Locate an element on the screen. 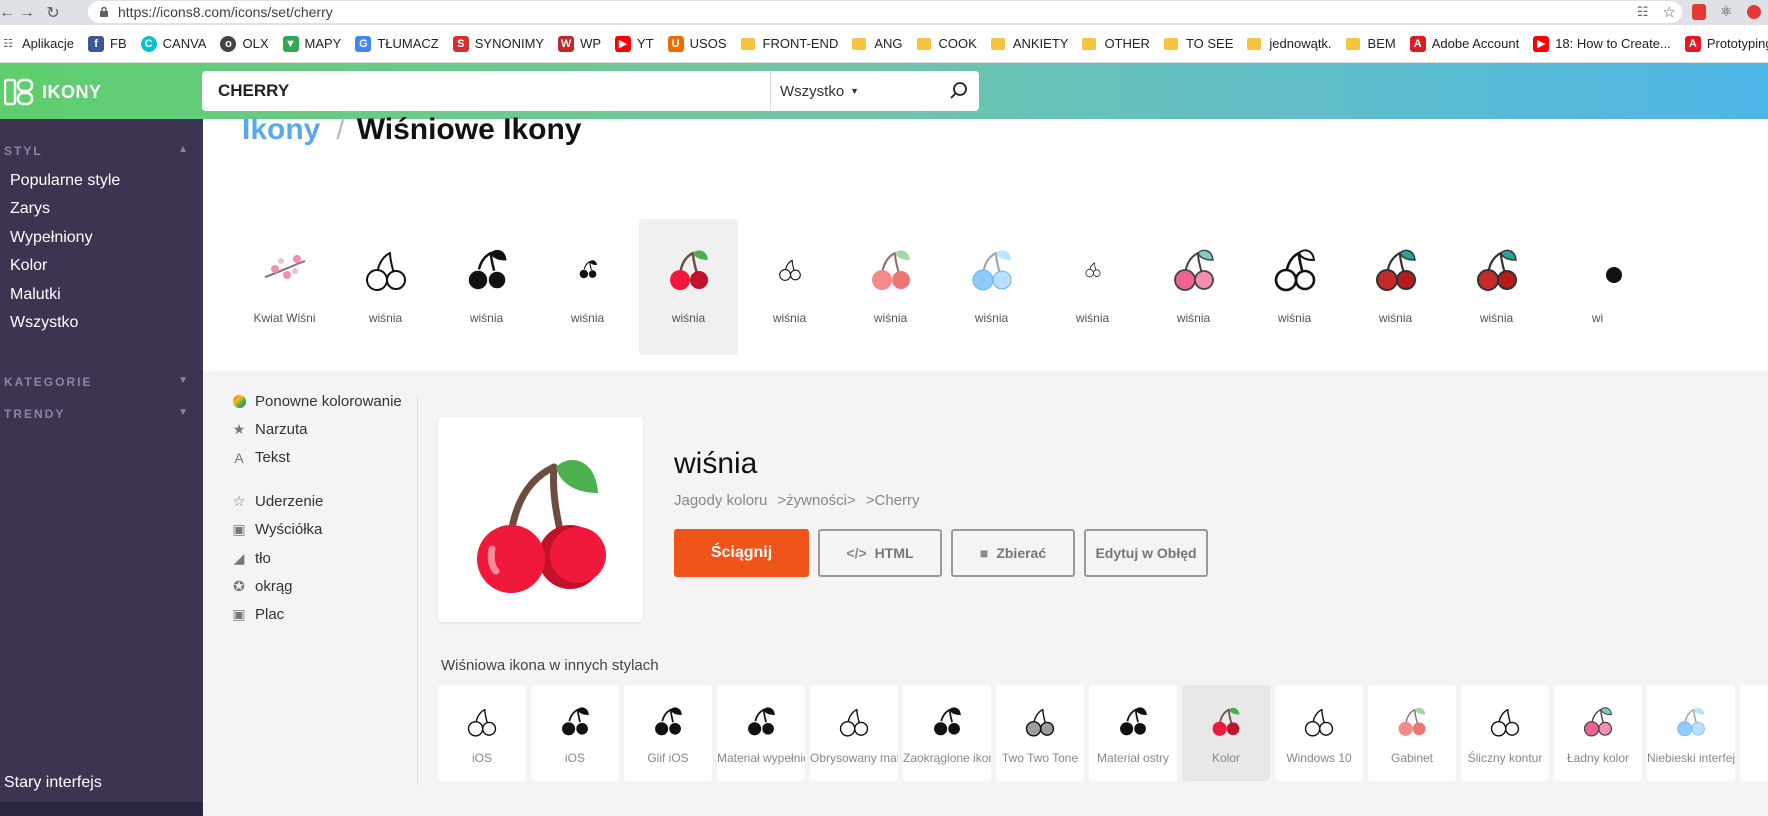 This screenshot has width=1768, height=816. bookmark-item: ▶ YT is located at coordinates (634, 43).